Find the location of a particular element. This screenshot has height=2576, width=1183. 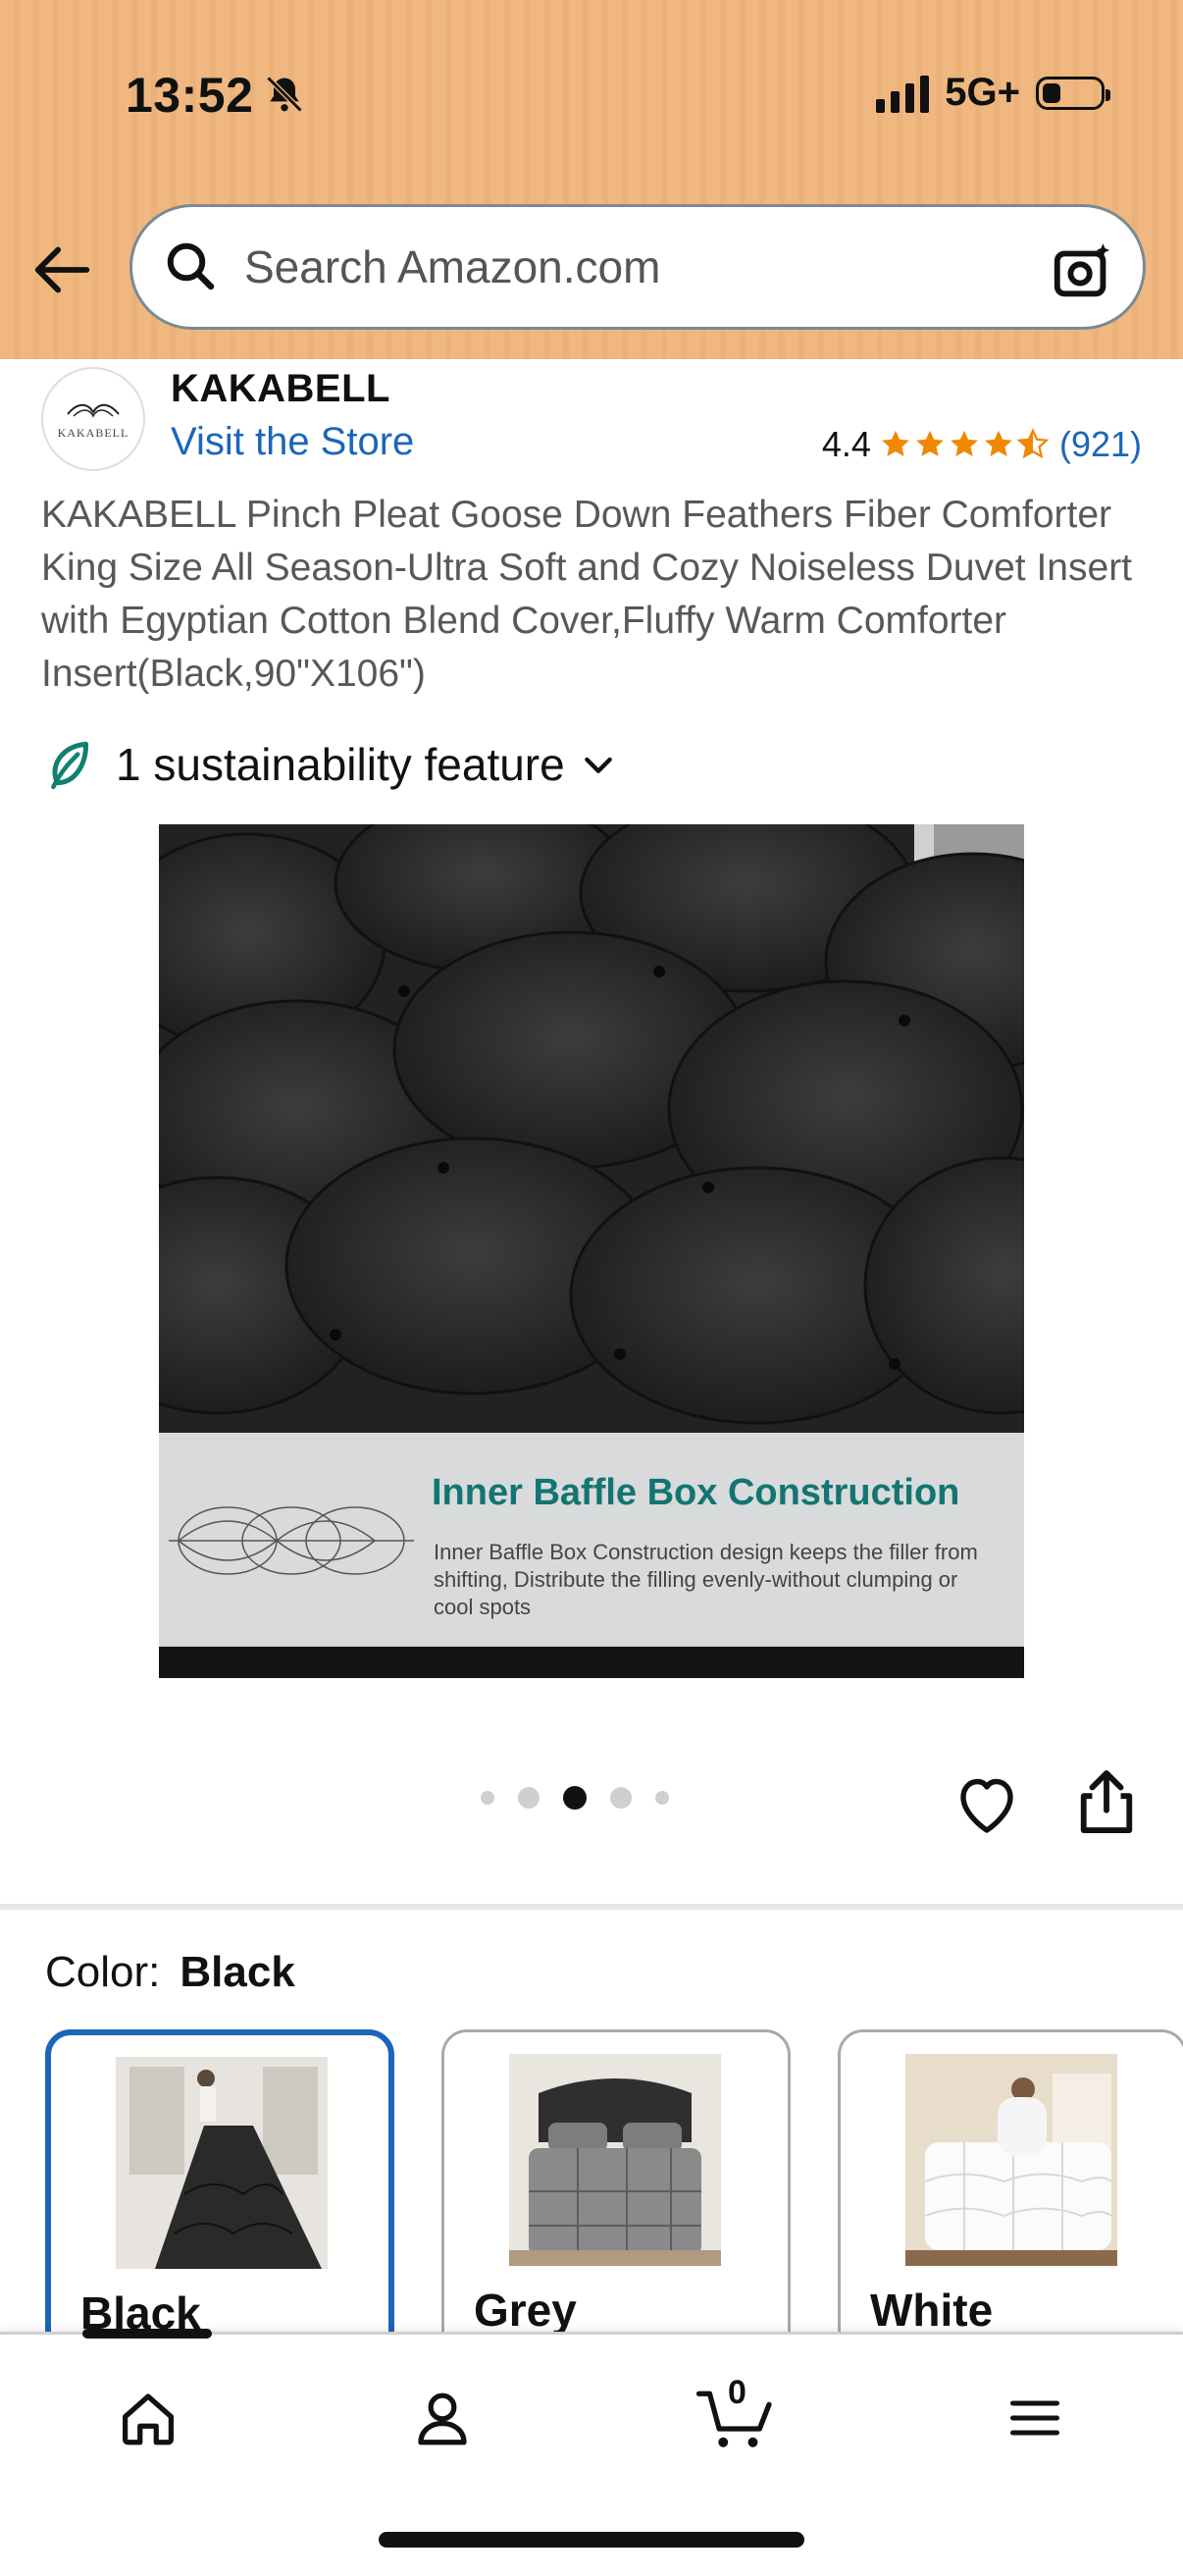

carousel-indicator is located at coordinates (575, 1798).